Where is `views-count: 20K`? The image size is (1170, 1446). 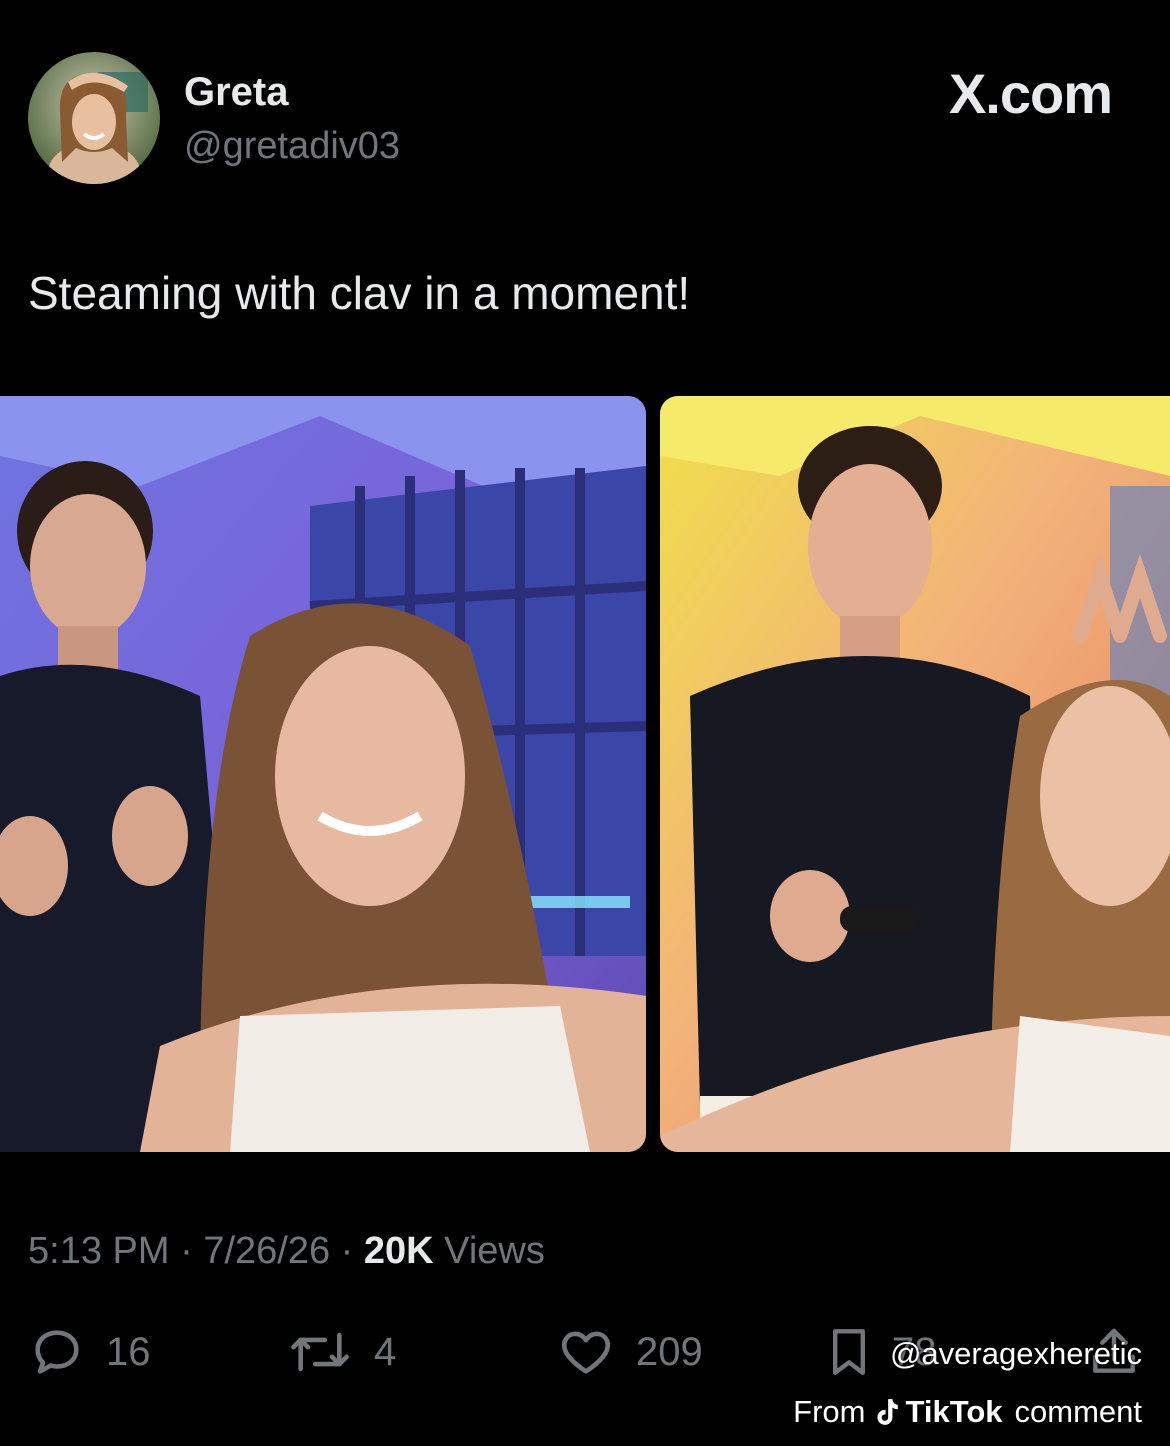
views-count: 20K is located at coordinates (398, 1251).